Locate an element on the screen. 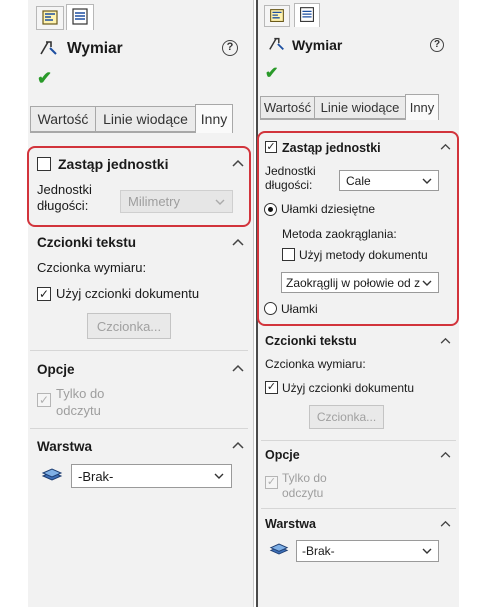 The height and width of the screenshot is (607, 479). length-units-value: Cale is located at coordinates (358, 180).